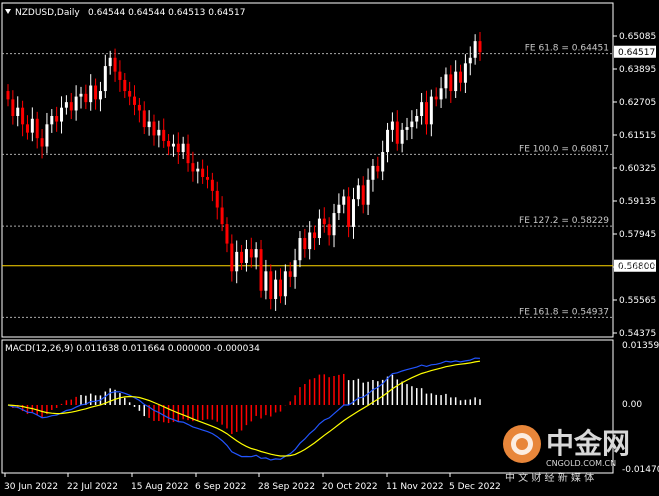 The height and width of the screenshot is (496, 659). Describe the element at coordinates (564, 221) in the screenshot. I see `fib-label: FE 127.2 = 0.58229` at that location.